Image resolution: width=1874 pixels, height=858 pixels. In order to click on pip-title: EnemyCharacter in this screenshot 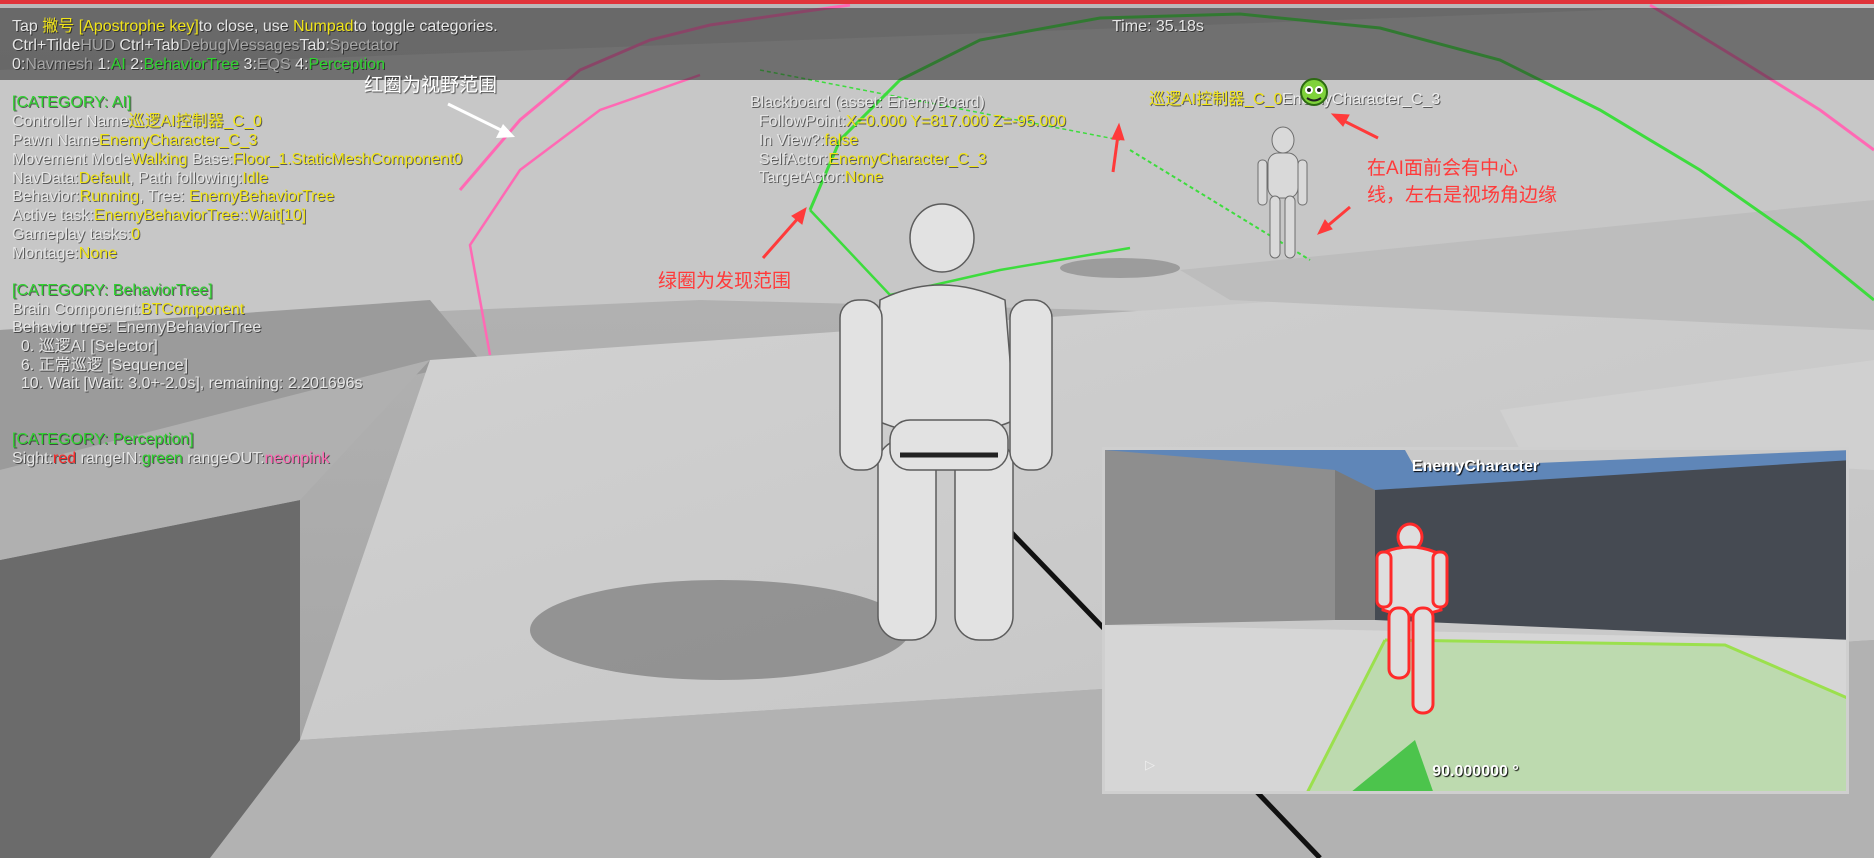, I will do `click(1475, 466)`.